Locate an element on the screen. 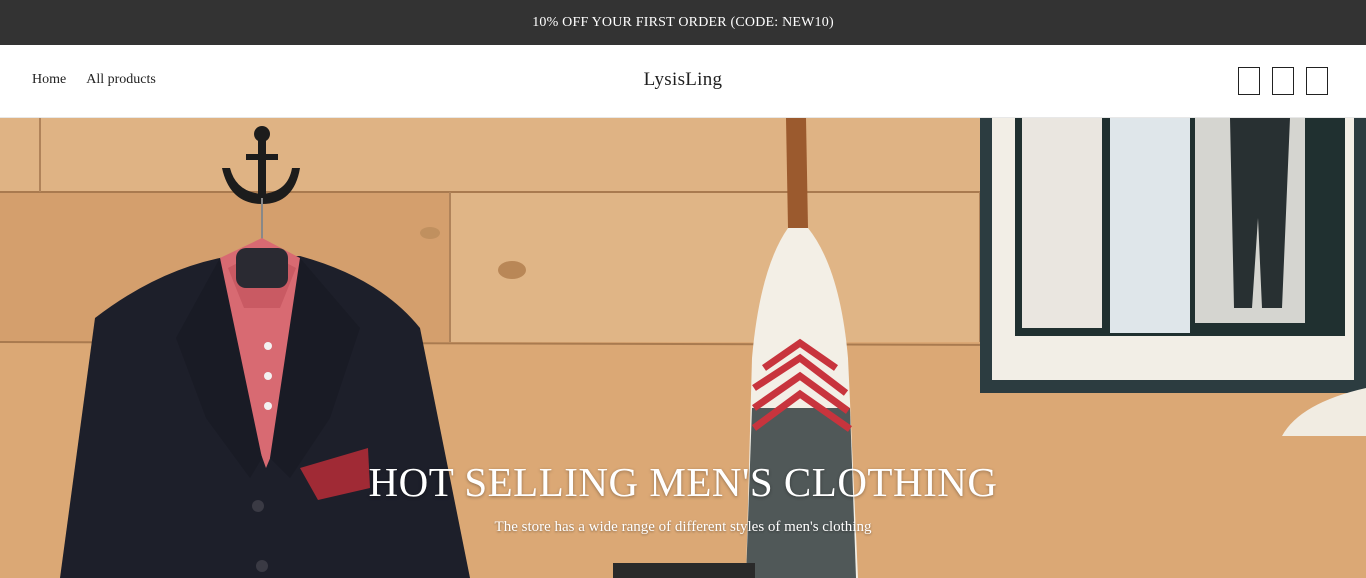  account-icon is located at coordinates (1283, 81).